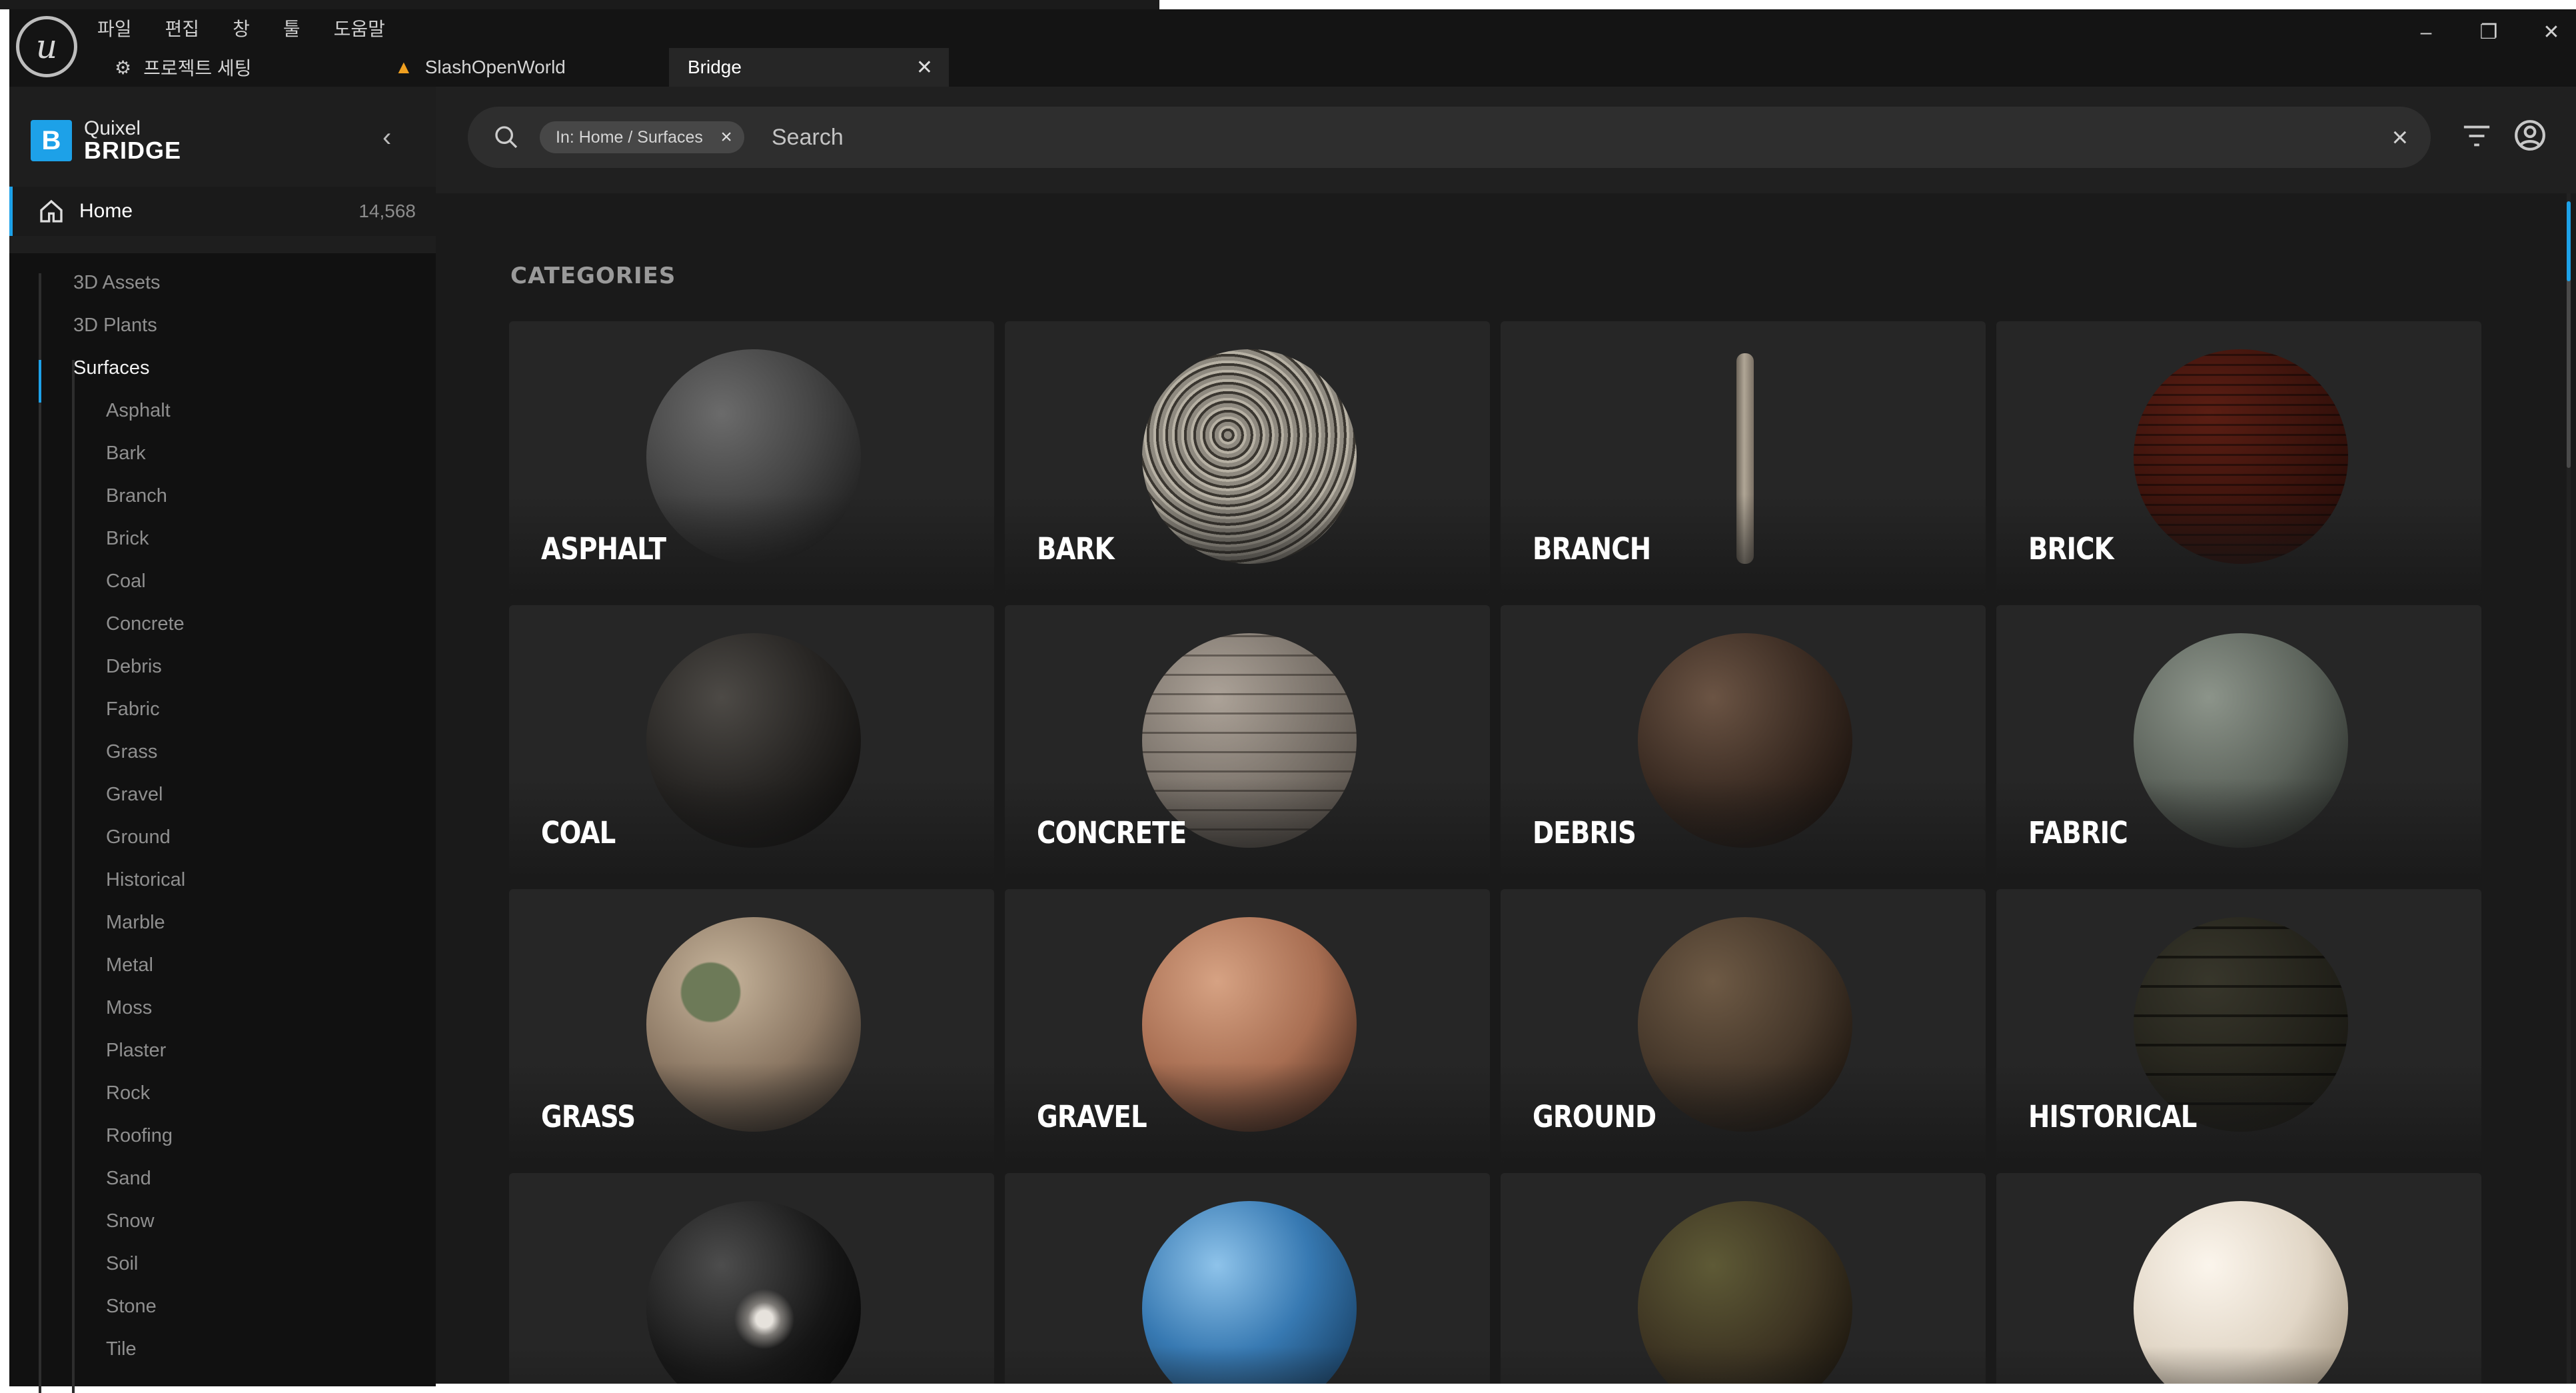 This screenshot has width=2576, height=1393. Describe the element at coordinates (114, 28) in the screenshot. I see `menu-item: 파일` at that location.